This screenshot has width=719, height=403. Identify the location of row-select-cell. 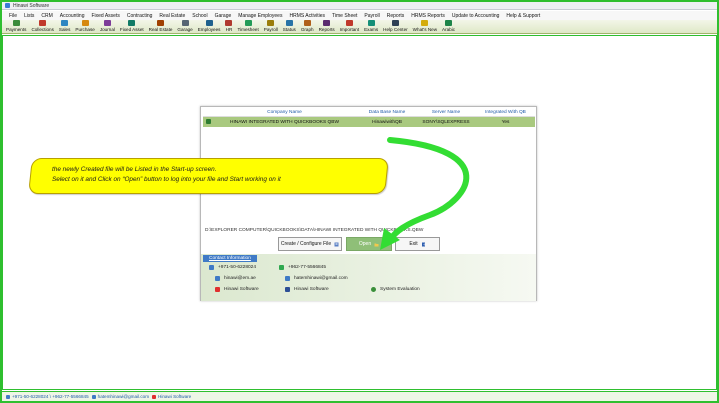
(207, 122).